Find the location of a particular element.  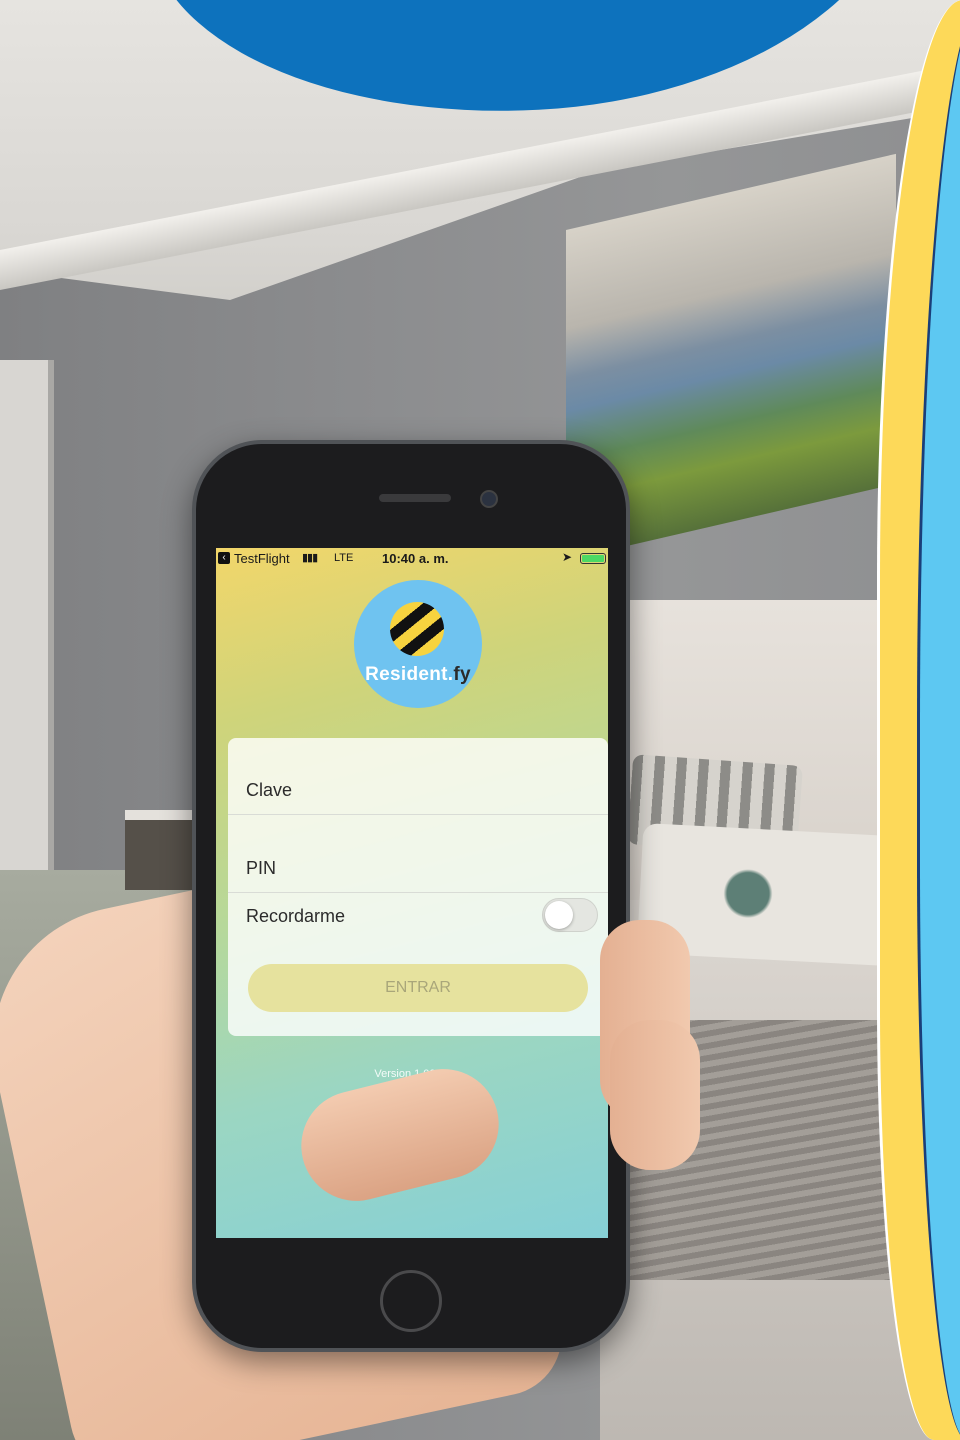

finger is located at coordinates (655, 1095).